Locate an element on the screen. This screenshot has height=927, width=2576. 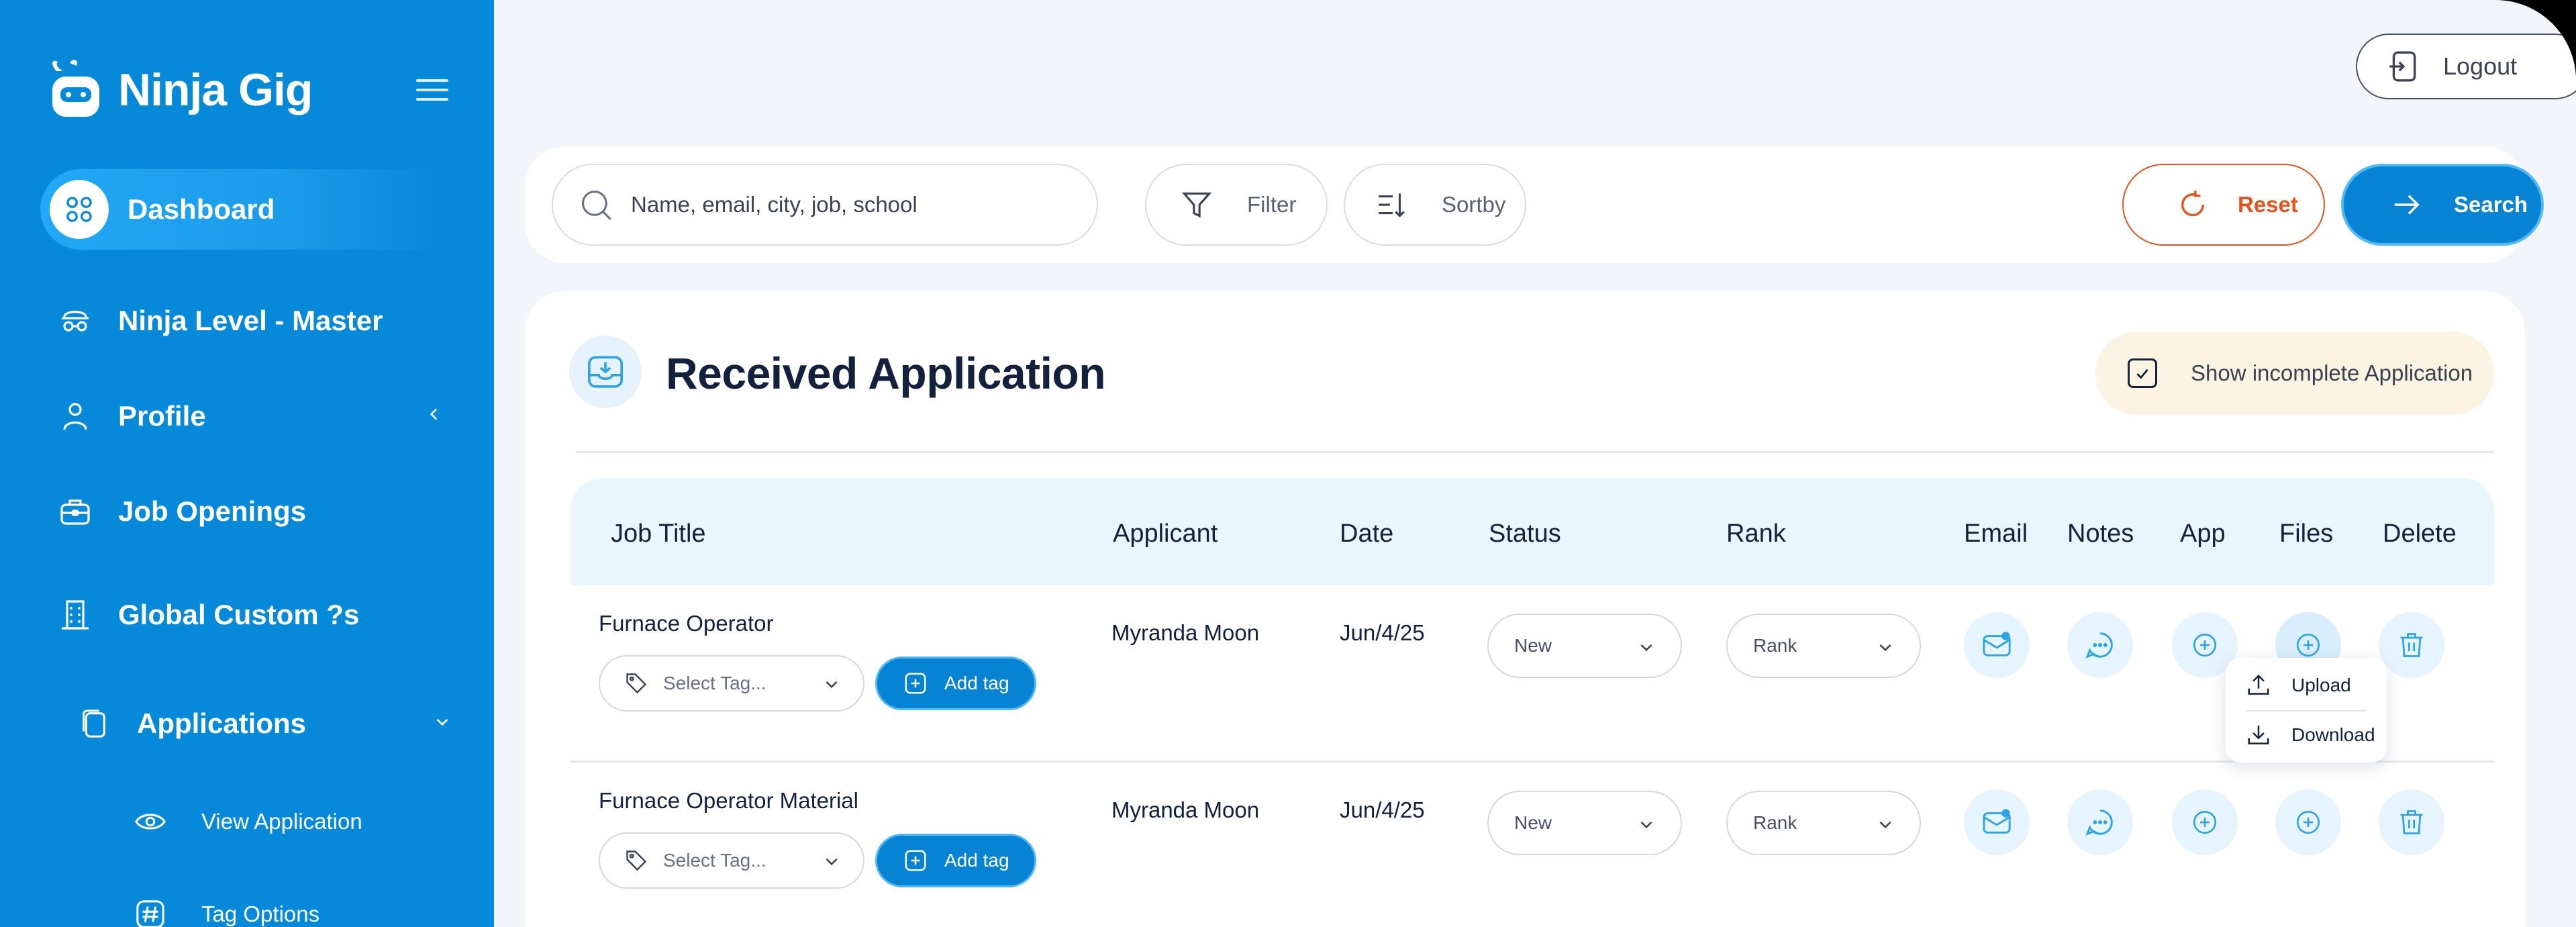
tag-icon is located at coordinates (636, 860).